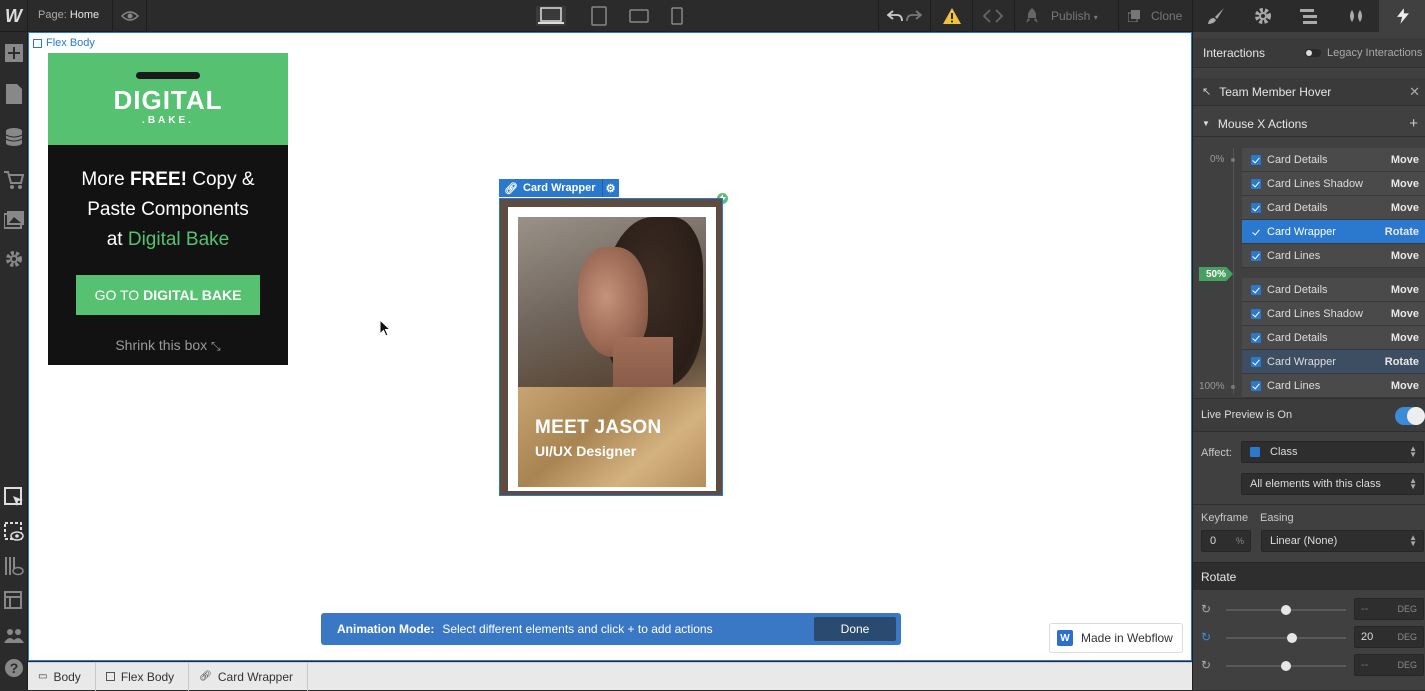  I want to click on action-name: Card Details, so click(1297, 159).